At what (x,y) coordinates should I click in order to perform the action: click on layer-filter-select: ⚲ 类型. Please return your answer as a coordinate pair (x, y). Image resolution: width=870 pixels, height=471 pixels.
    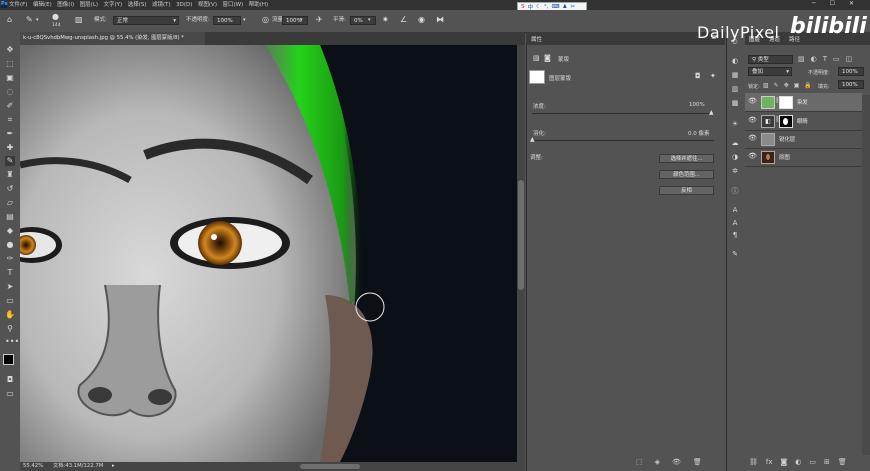
    Looking at the image, I should click on (770, 59).